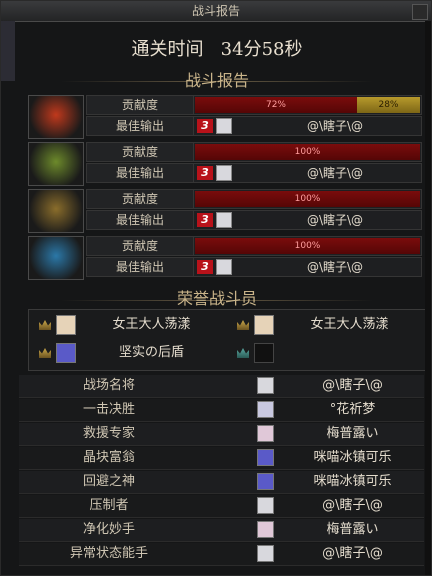 The image size is (432, 576). Describe the element at coordinates (108, 457) in the screenshot. I see `award-title: 晶块富翁` at that location.